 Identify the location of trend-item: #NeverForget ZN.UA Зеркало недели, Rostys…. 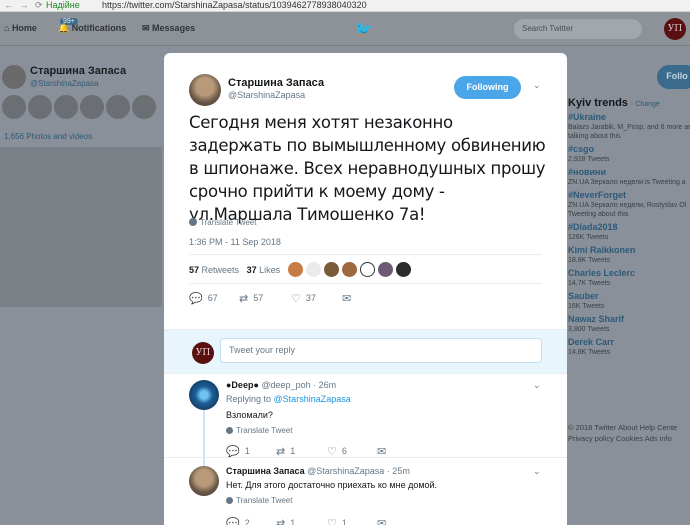
(629, 200).